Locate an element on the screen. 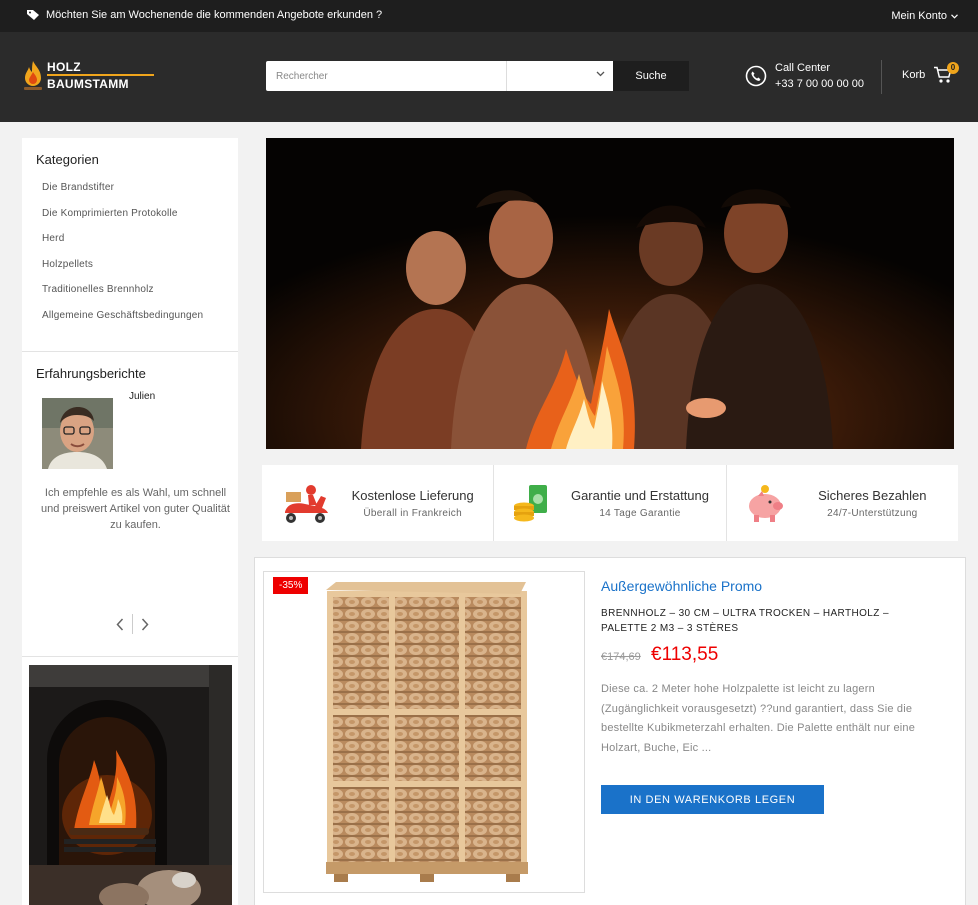 The image size is (978, 905). feature-secure-payment: Sicheres Bezahlen 24/7-Unterstützung is located at coordinates (841, 503).